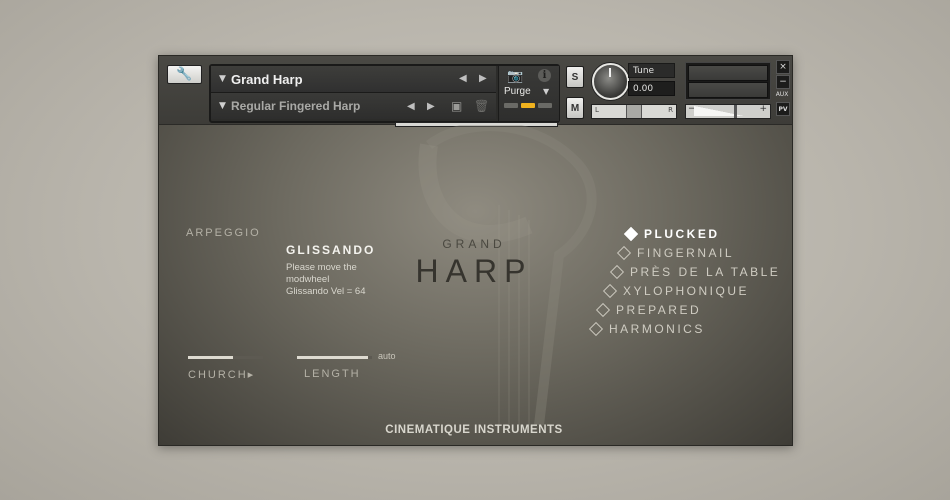  What do you see at coordinates (783, 67) in the screenshot?
I see `close-button: ×` at bounding box center [783, 67].